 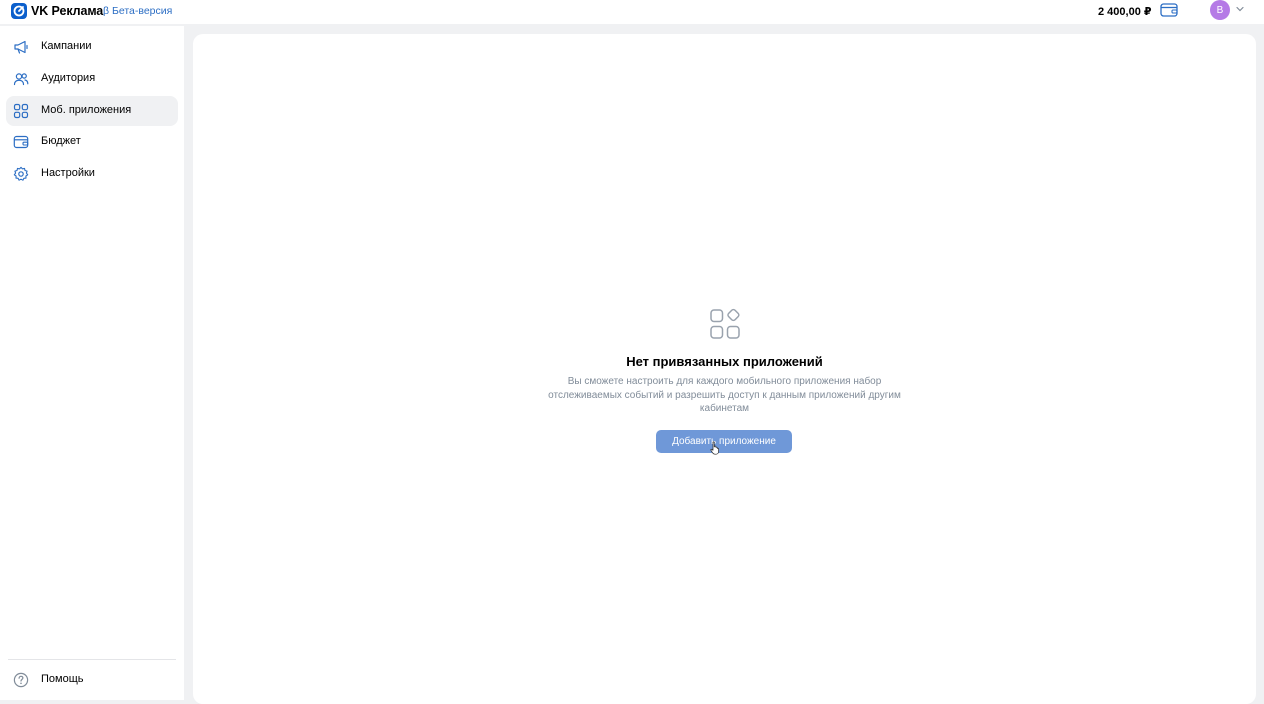 What do you see at coordinates (724, 361) in the screenshot?
I see `empty-state-title: Нет привязанных приложений` at bounding box center [724, 361].